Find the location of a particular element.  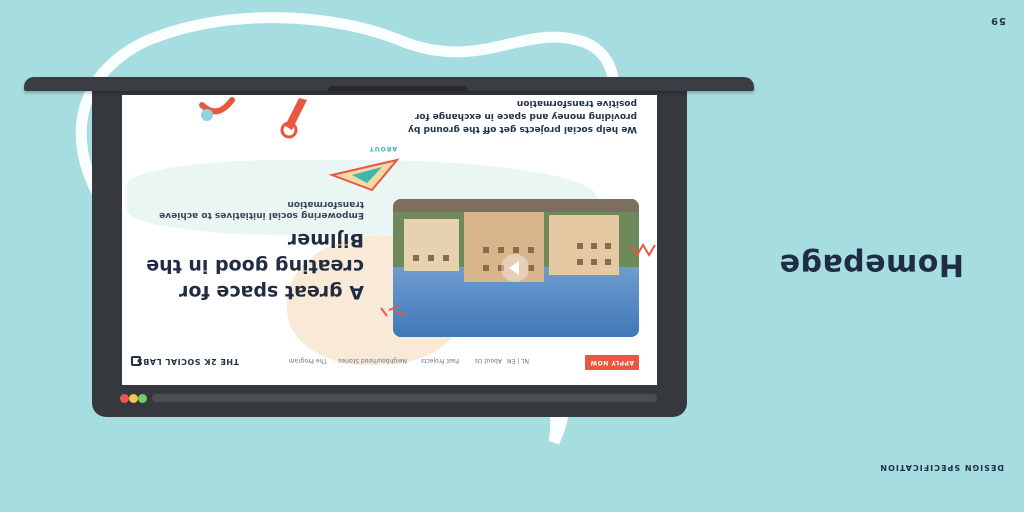

nav-link-program: The Program is located at coordinates (308, 360).